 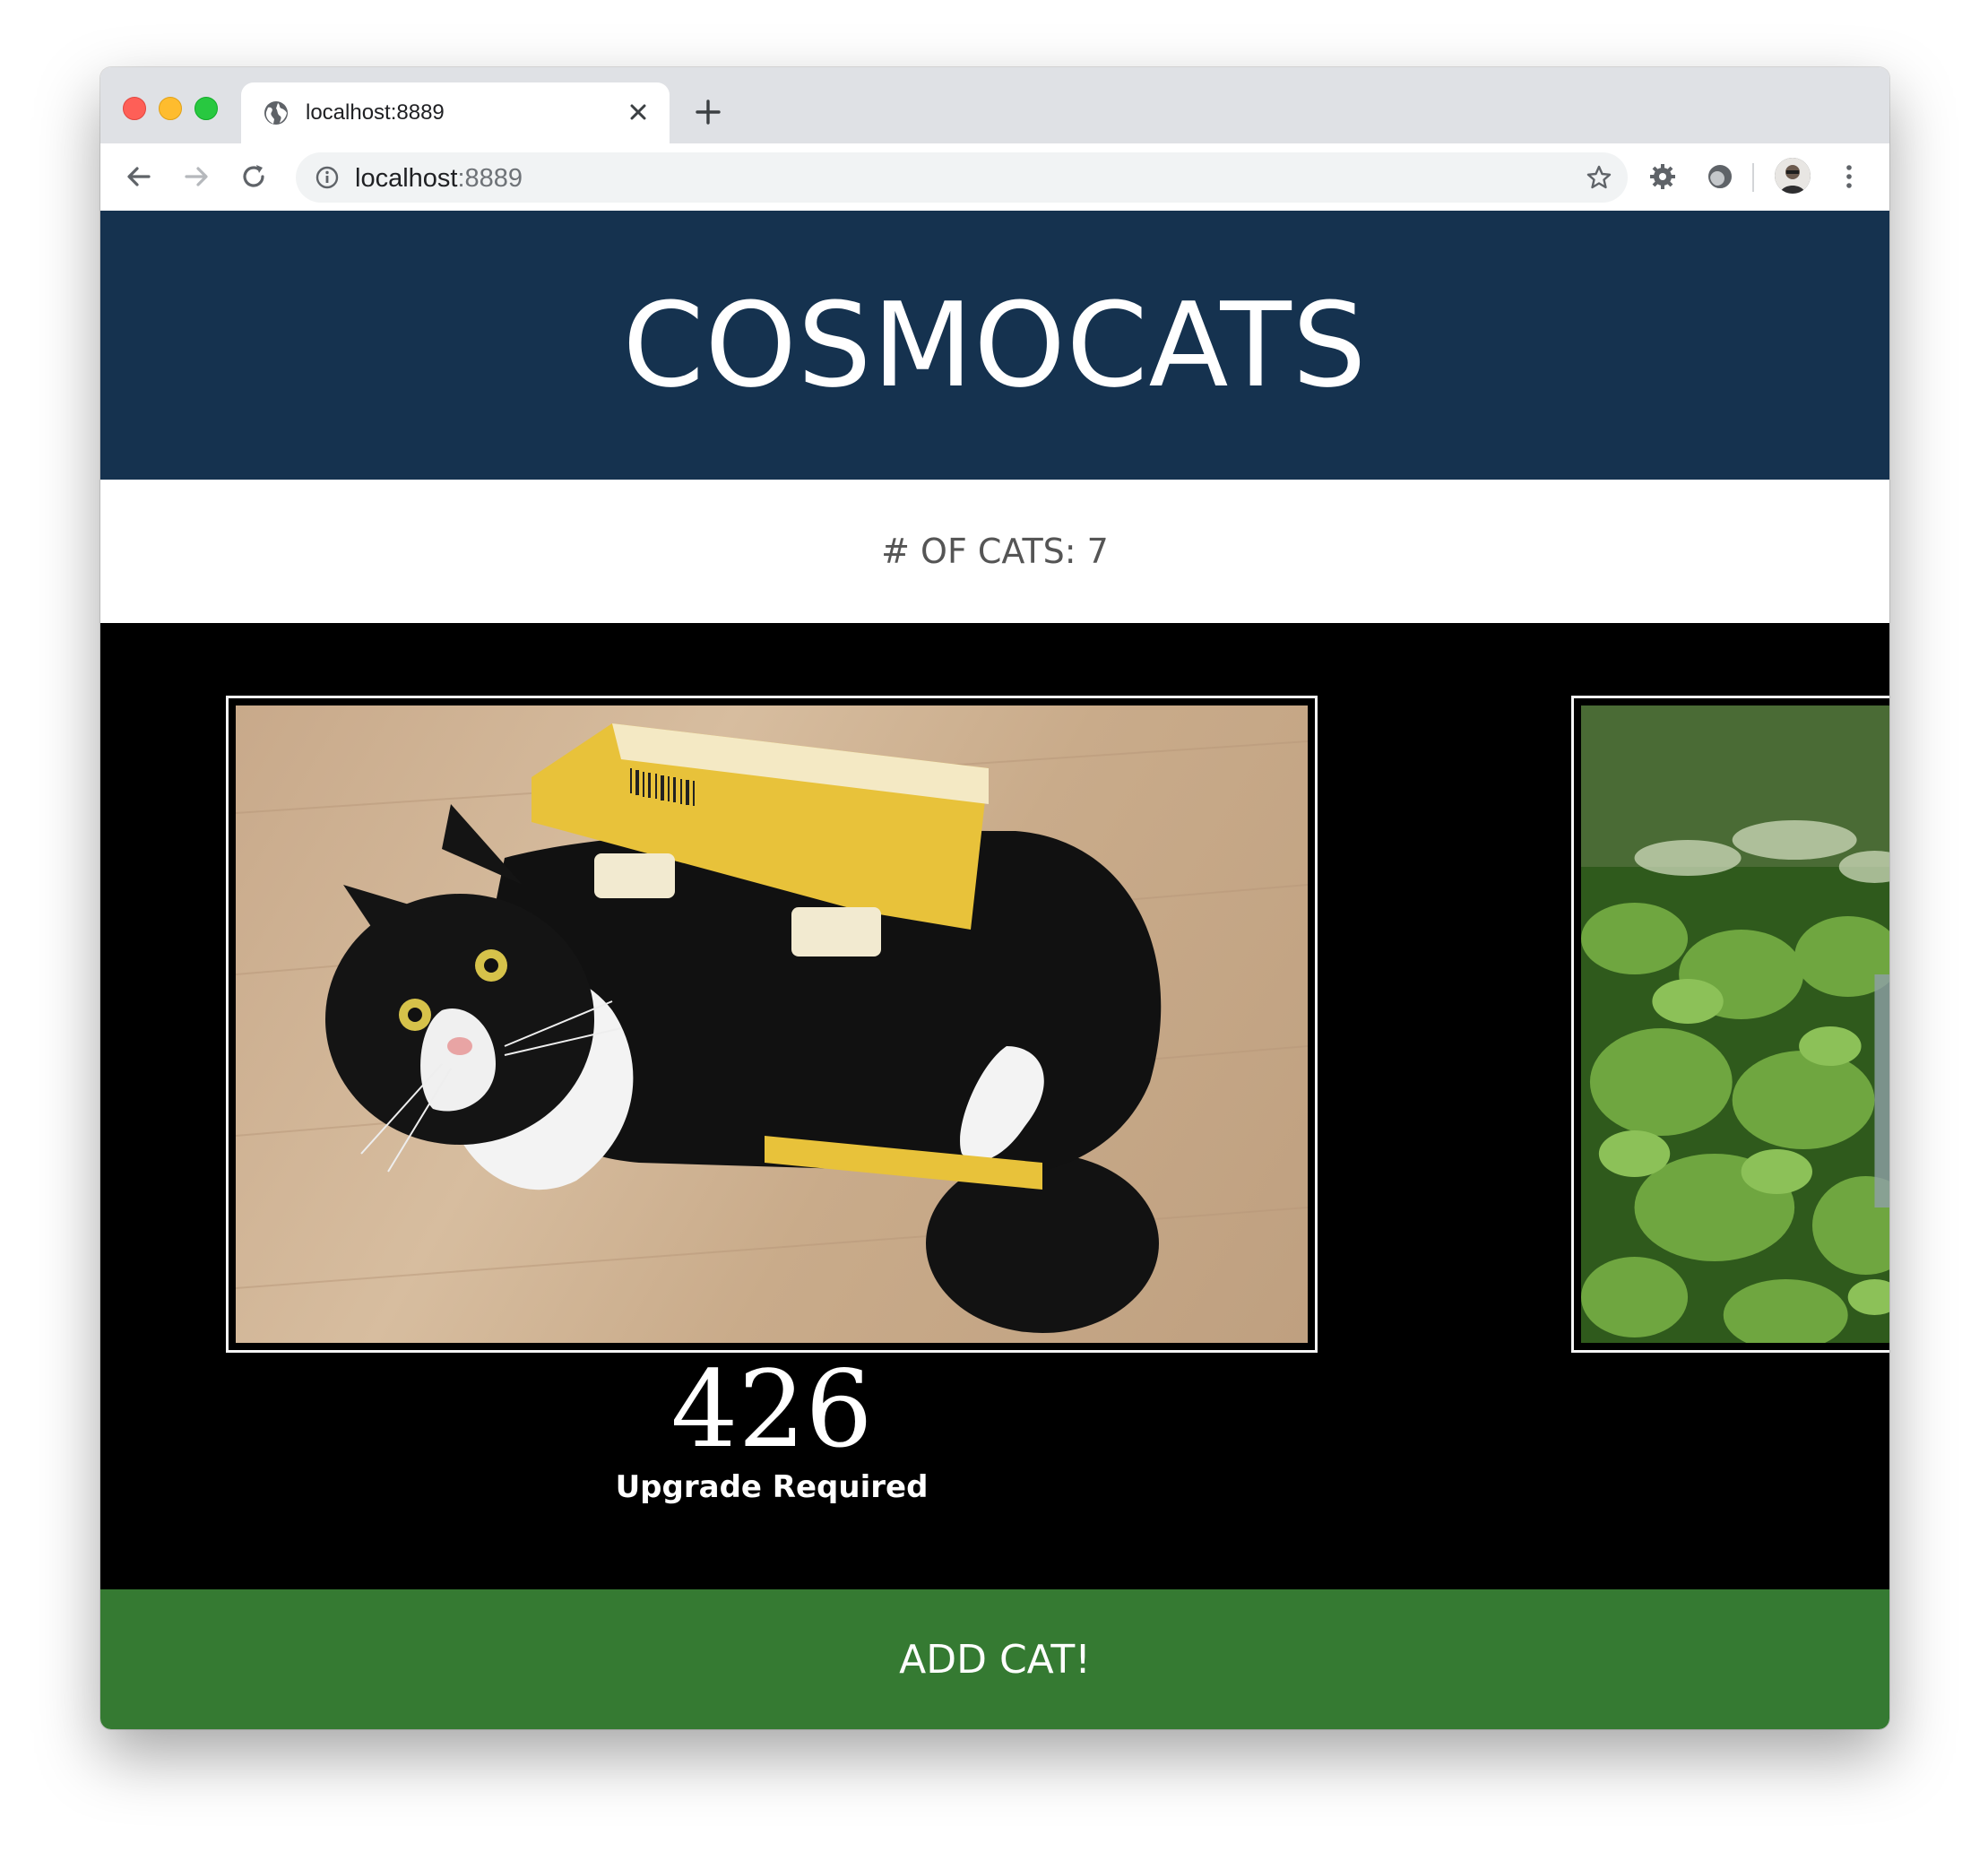 I want to click on url-text: localhost:8889, so click(x=439, y=179).